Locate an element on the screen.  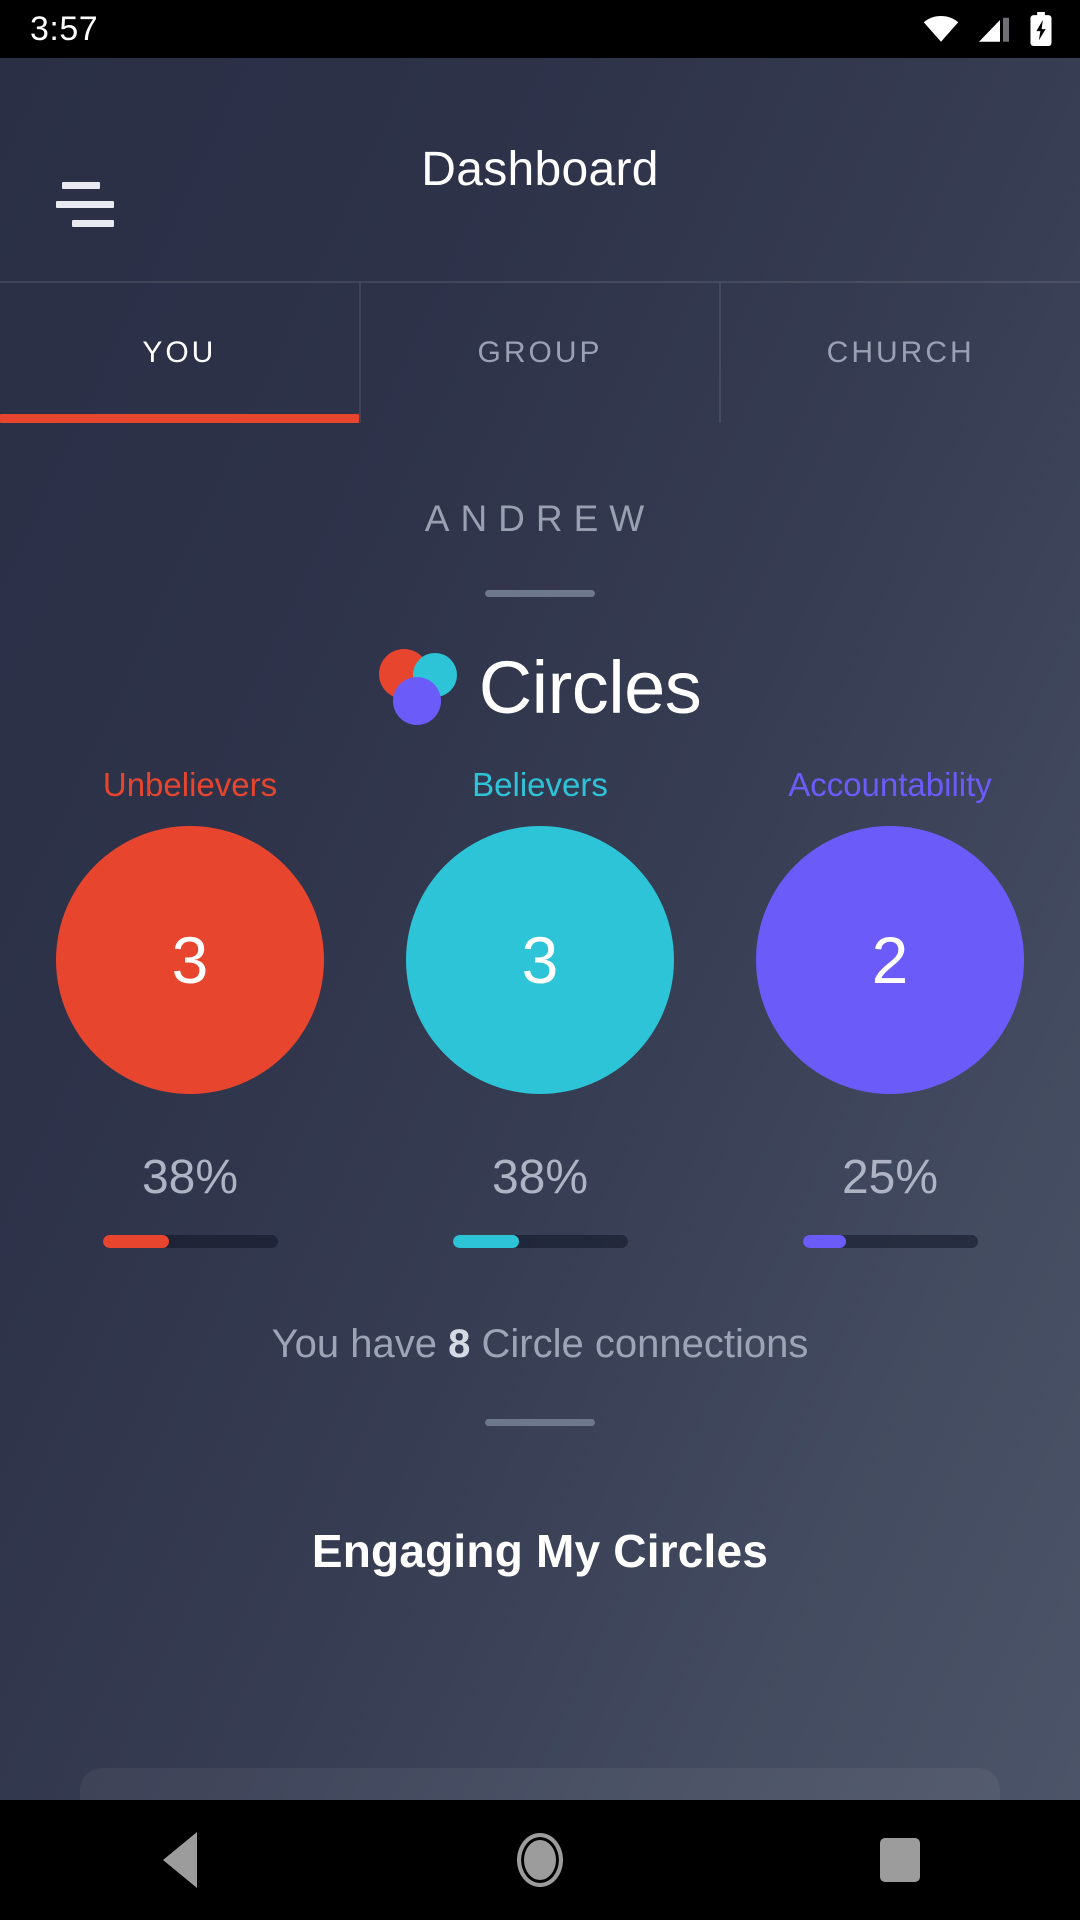
metric-unbelievers-label: Unbelievers is located at coordinates (190, 784).